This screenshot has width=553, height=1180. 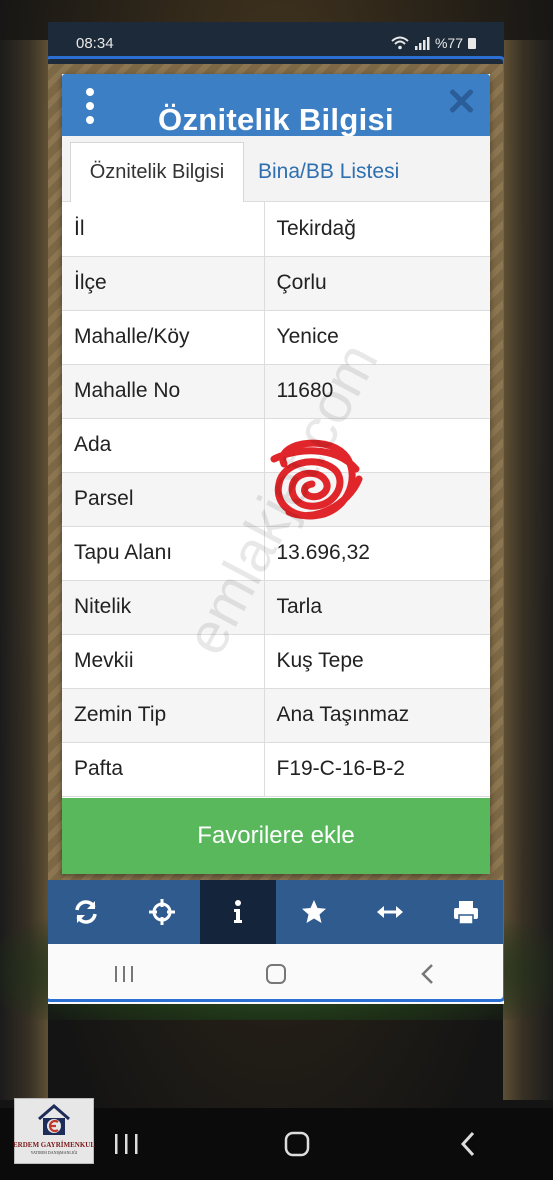 What do you see at coordinates (377, 553) in the screenshot?
I see `attr-value: 13.696,32` at bounding box center [377, 553].